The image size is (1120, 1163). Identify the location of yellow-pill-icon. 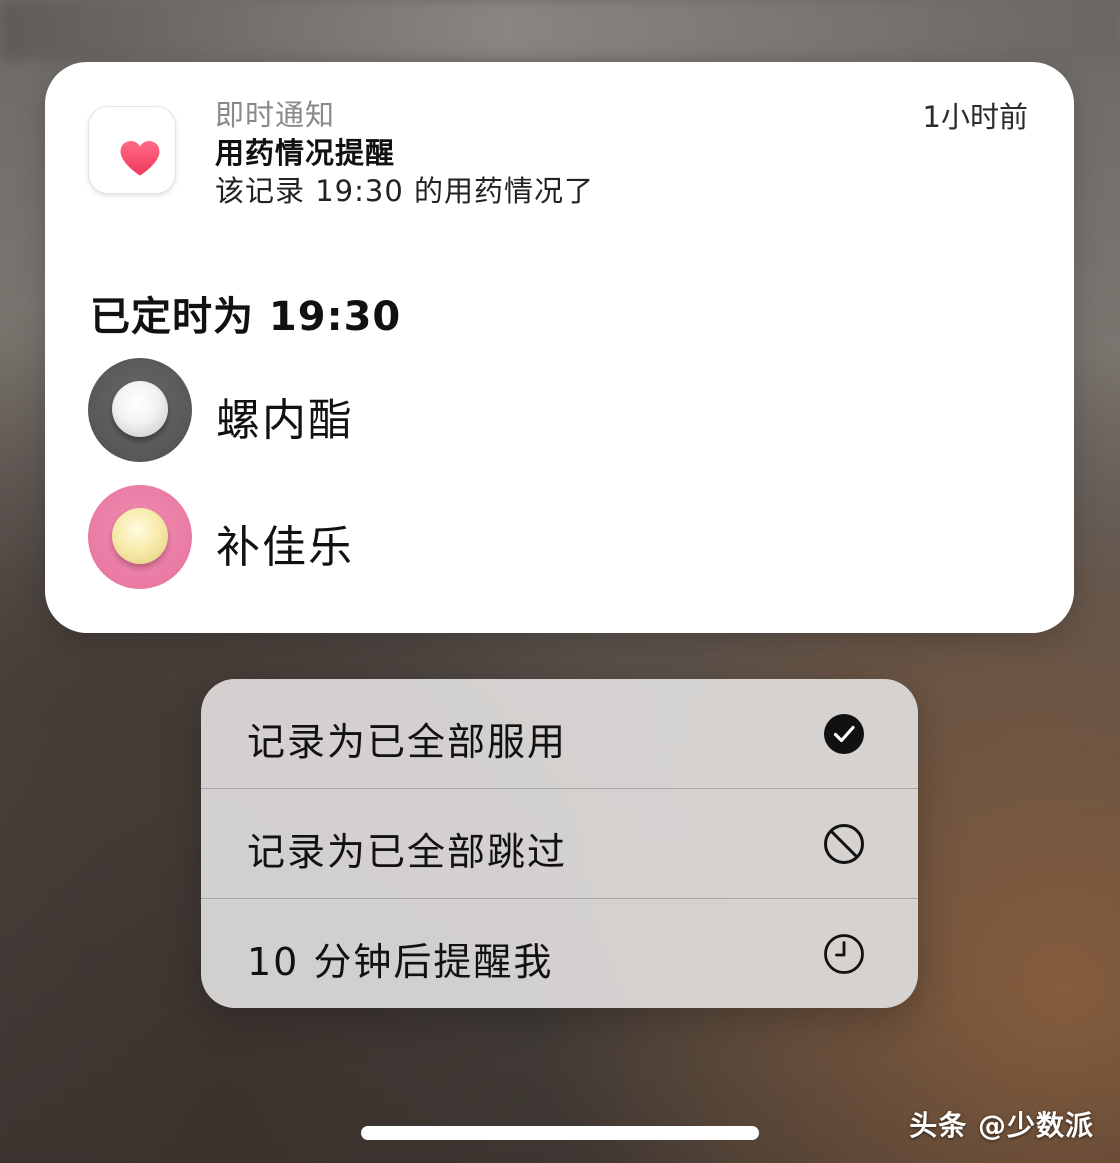
(140, 536).